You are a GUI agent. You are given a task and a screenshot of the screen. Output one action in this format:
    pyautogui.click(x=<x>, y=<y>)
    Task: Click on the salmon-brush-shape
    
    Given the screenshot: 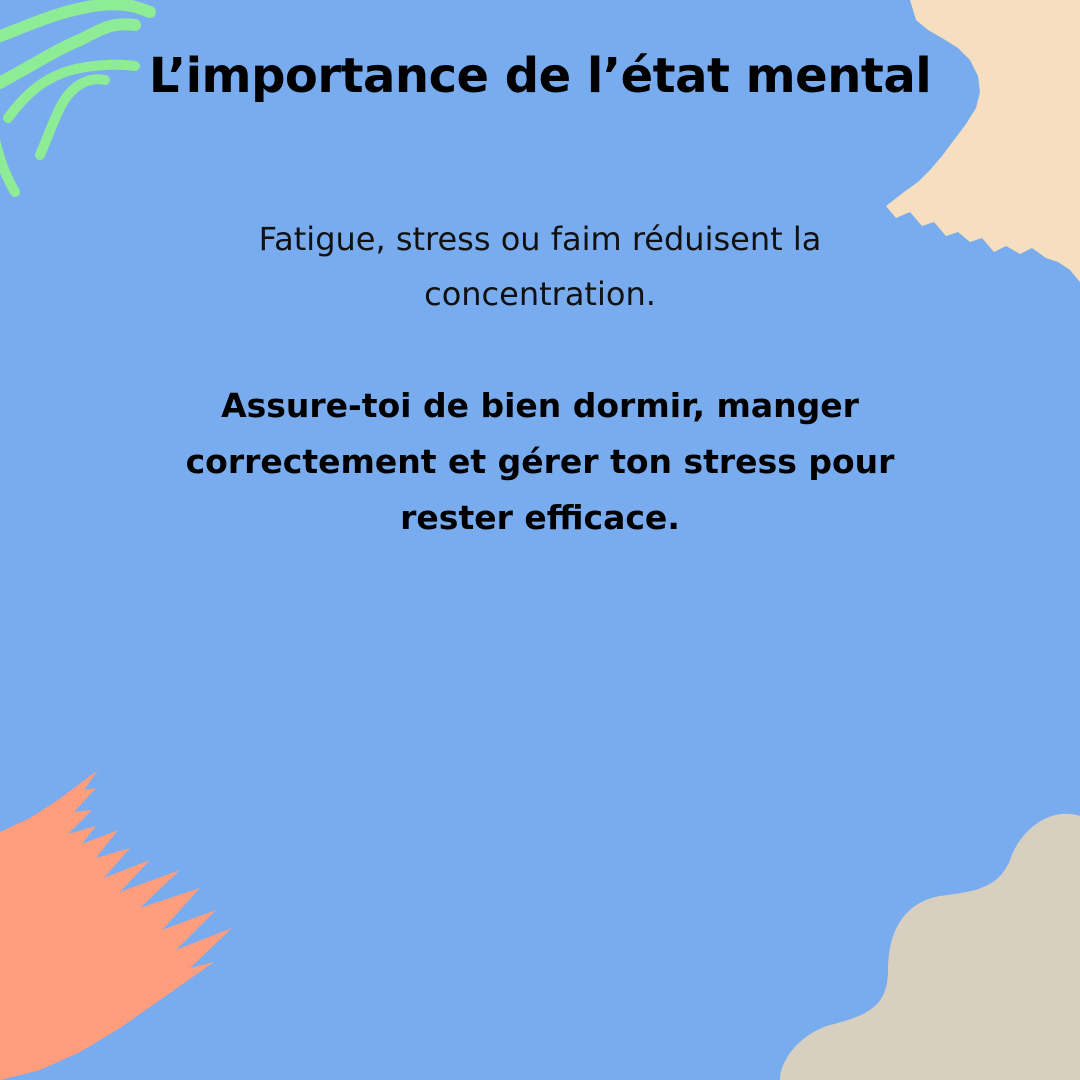 What is the action you would take?
    pyautogui.click(x=116, y=925)
    